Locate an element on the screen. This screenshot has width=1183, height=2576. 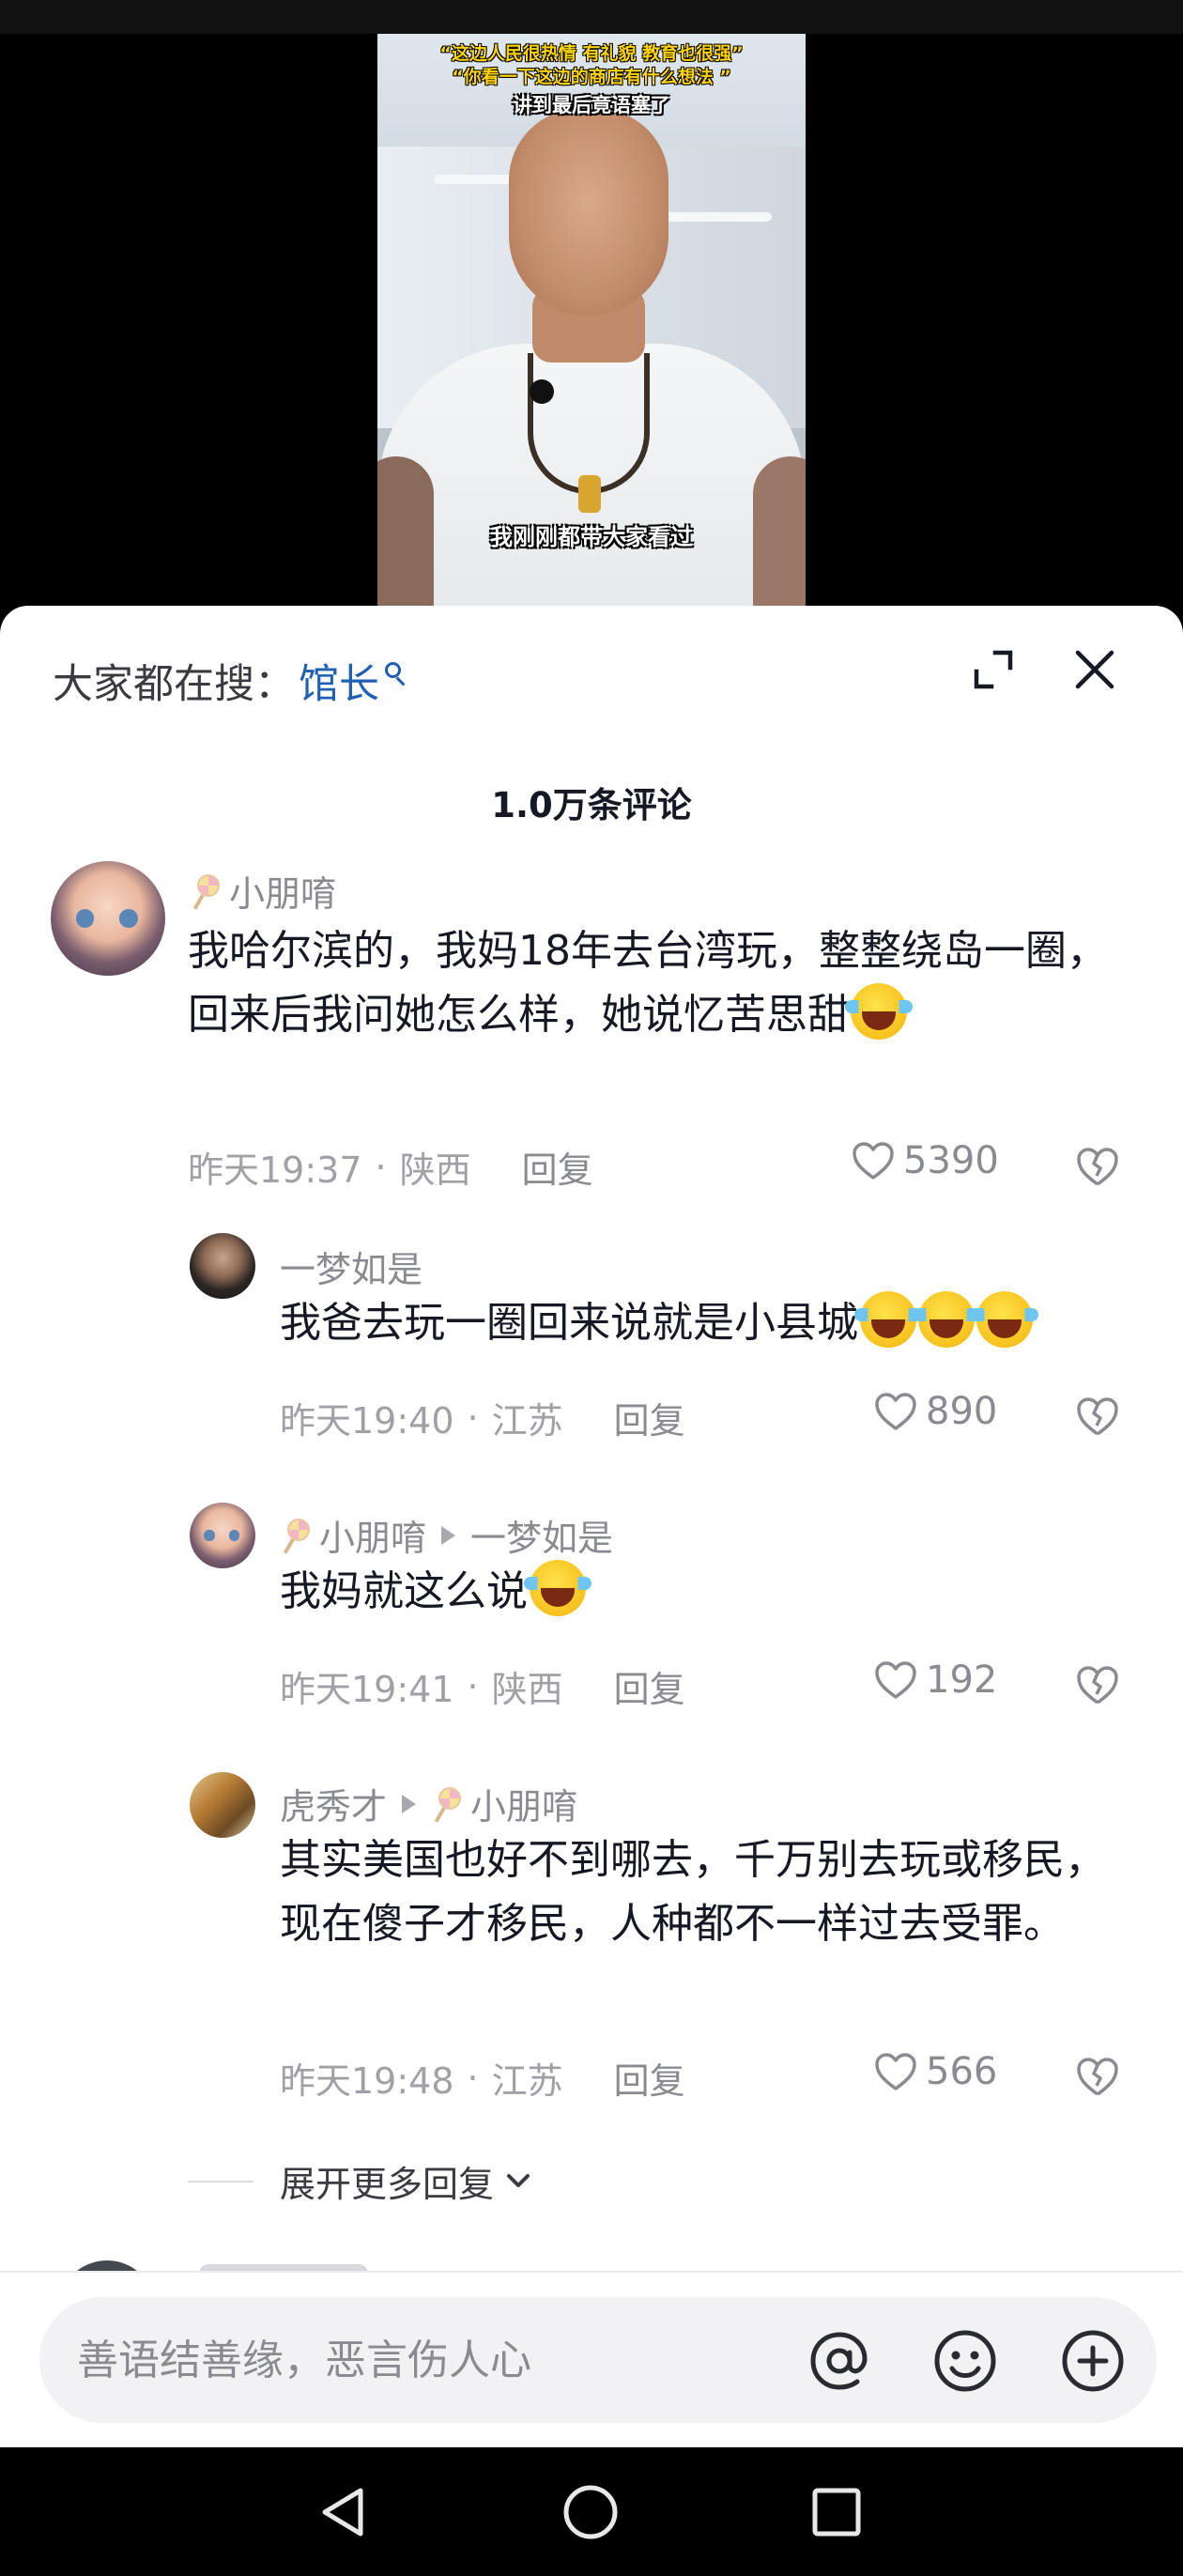
comment-text: 我妈就这么说 is located at coordinates (712, 1592).